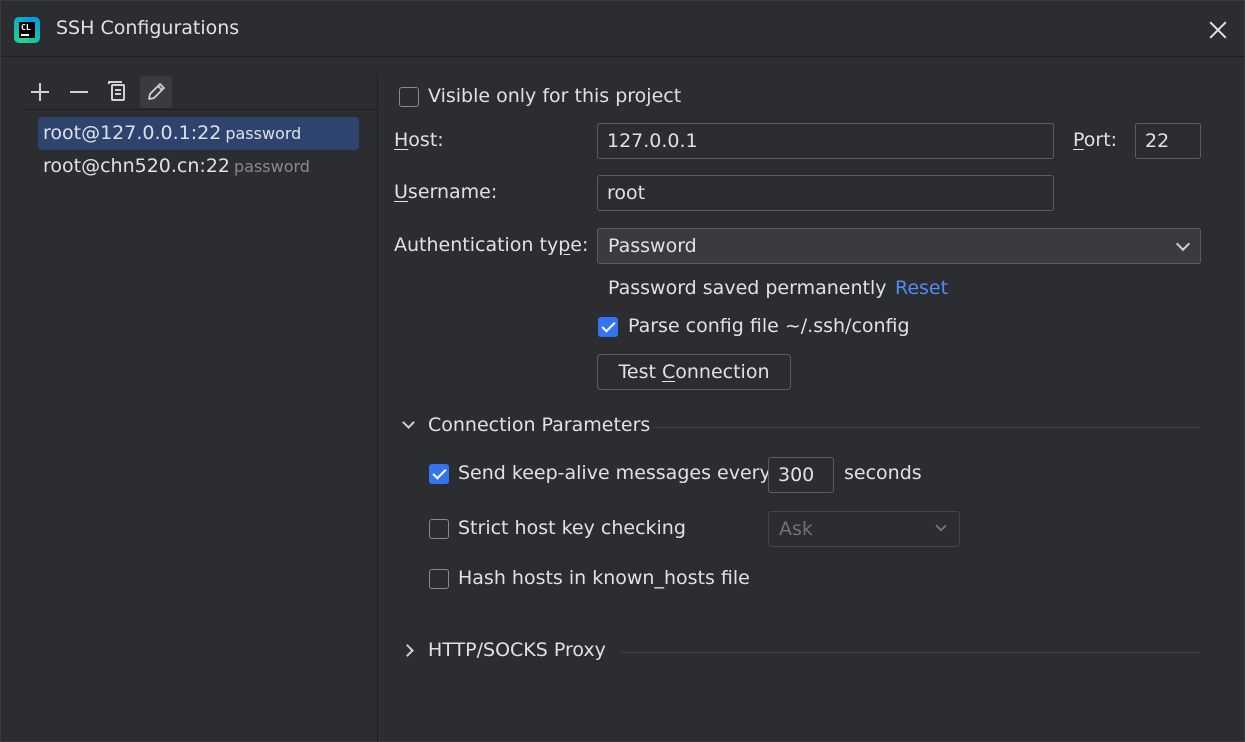 Image resolution: width=1245 pixels, height=742 pixels. I want to click on auth-type-value: Password, so click(652, 246).